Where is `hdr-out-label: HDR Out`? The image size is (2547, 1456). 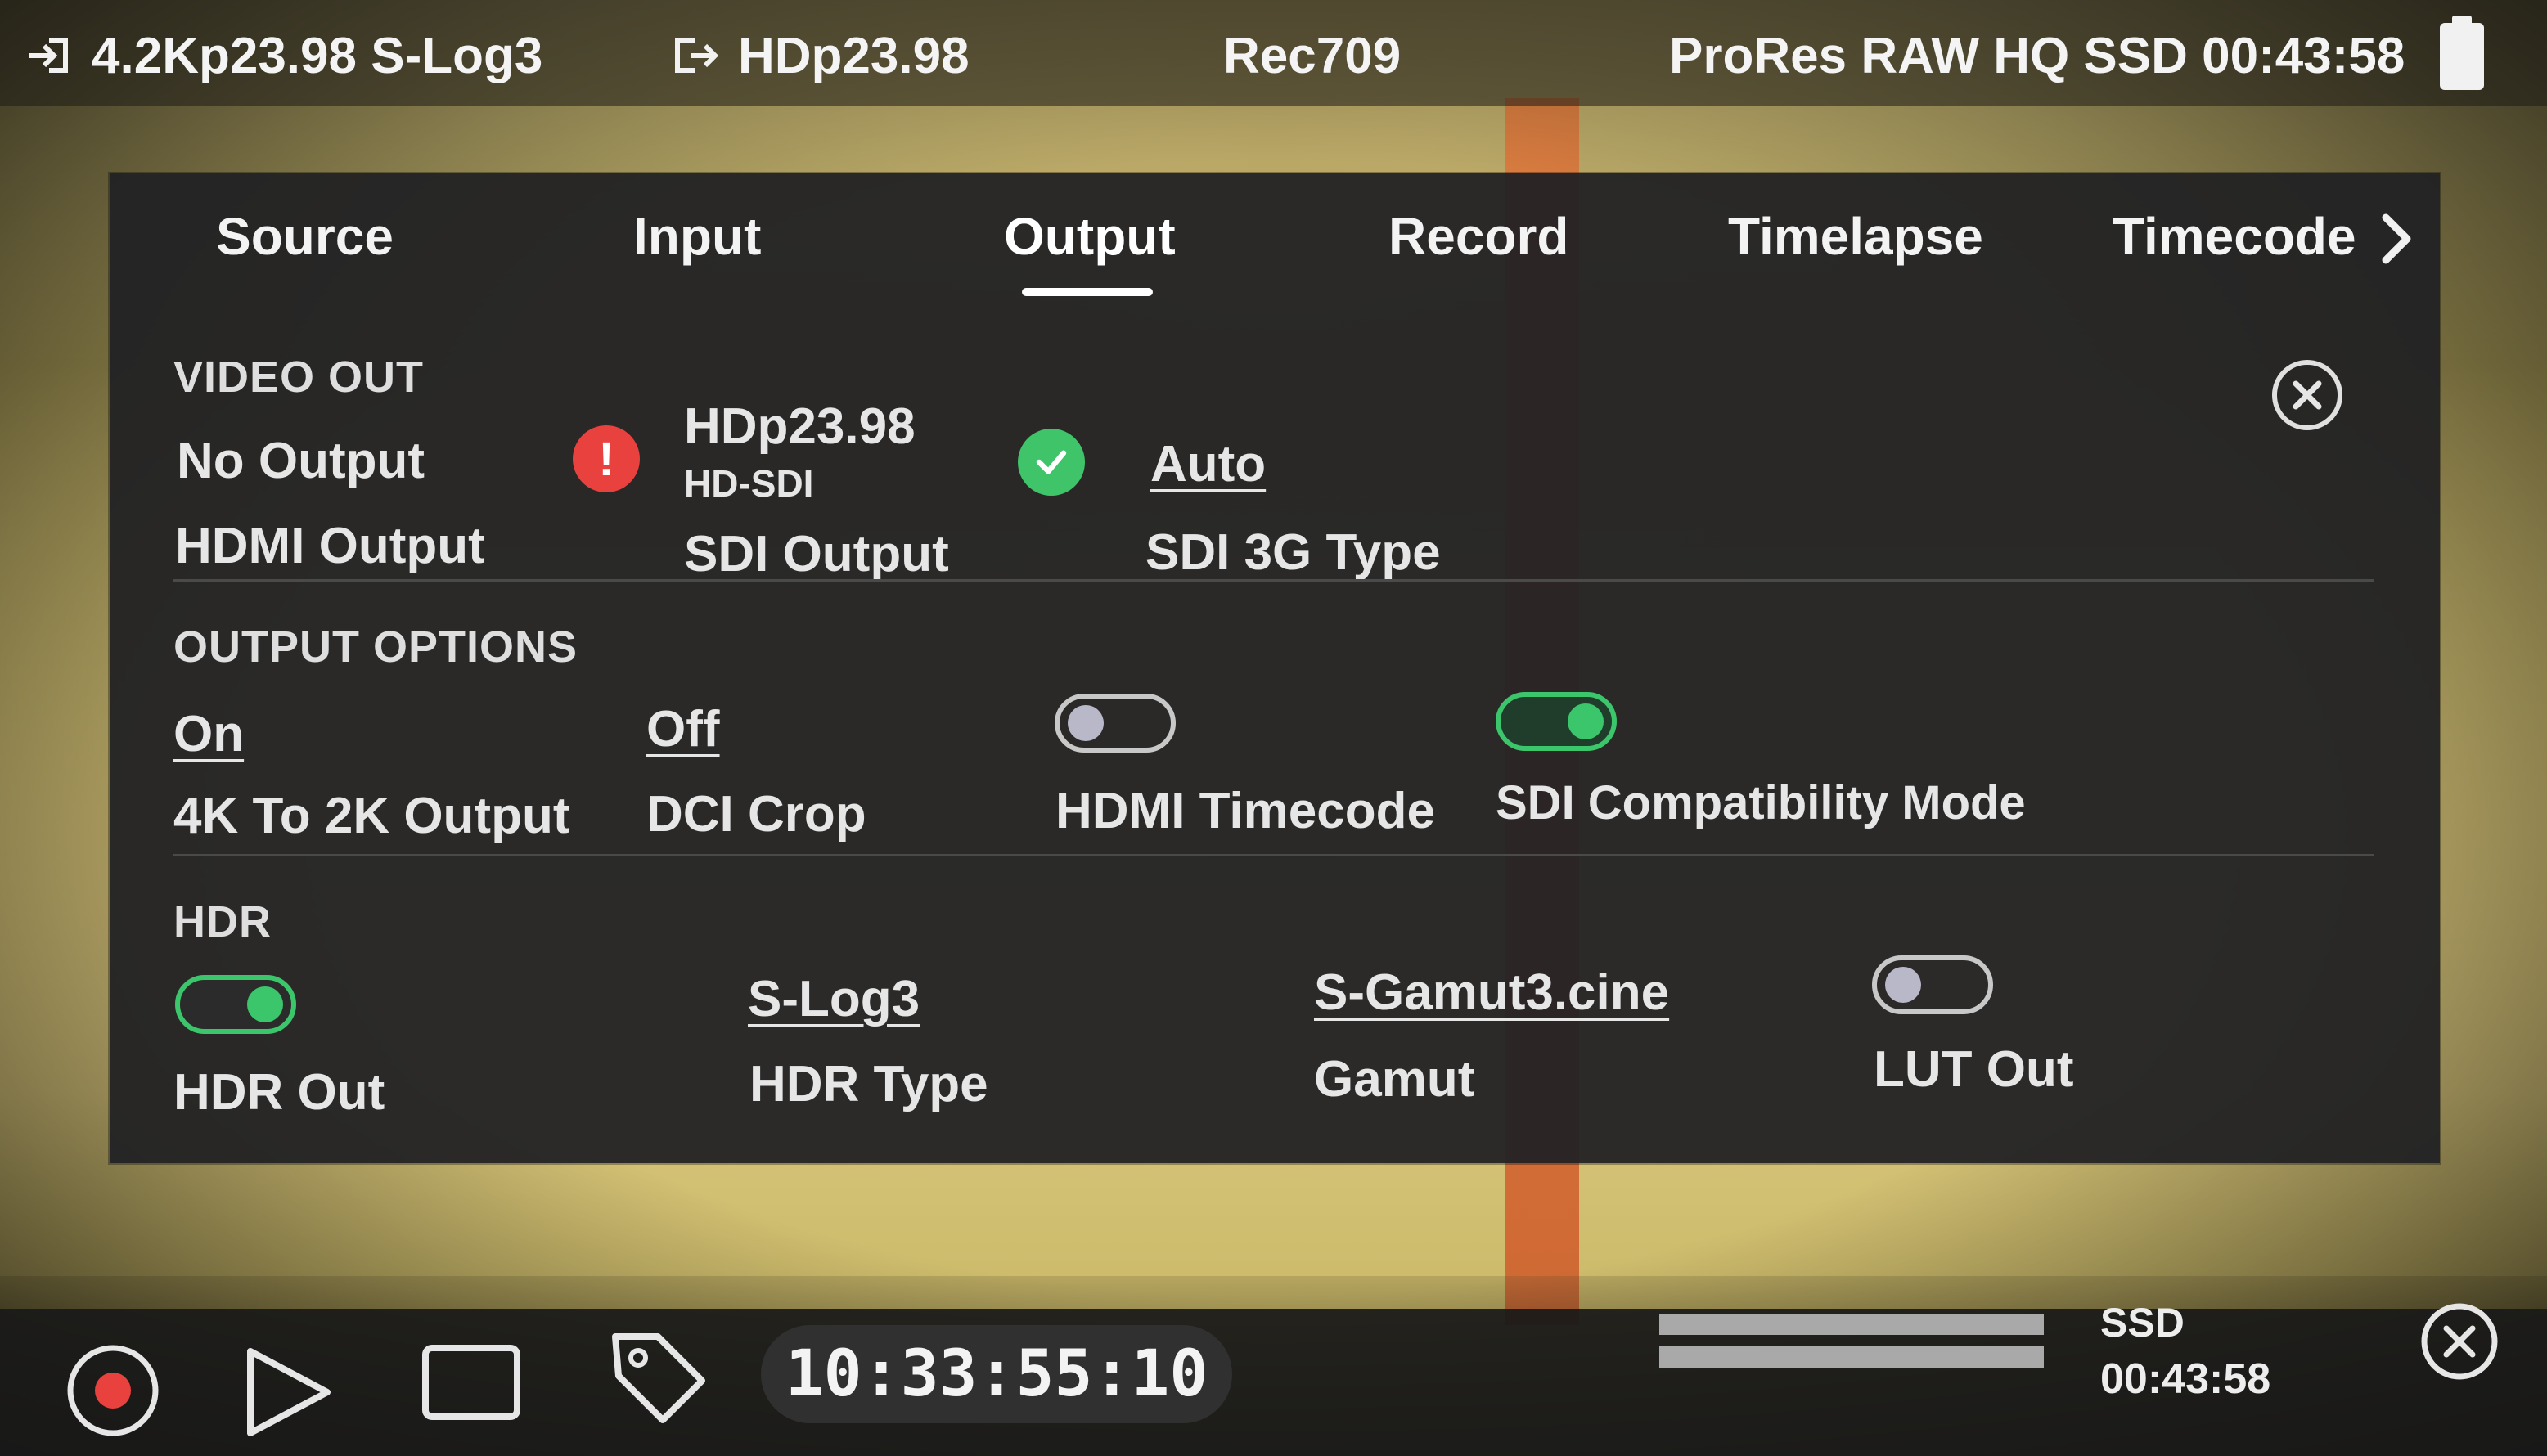 hdr-out-label: HDR Out is located at coordinates (279, 1093).